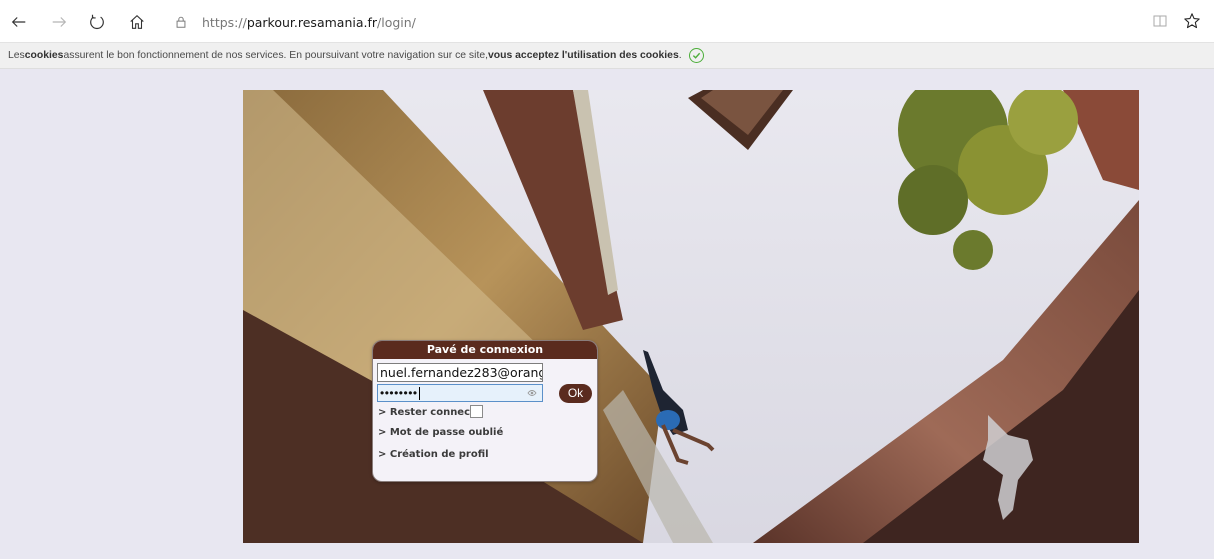 The height and width of the screenshot is (559, 1214). I want to click on create-profile-link: > Création de profil, so click(433, 454).